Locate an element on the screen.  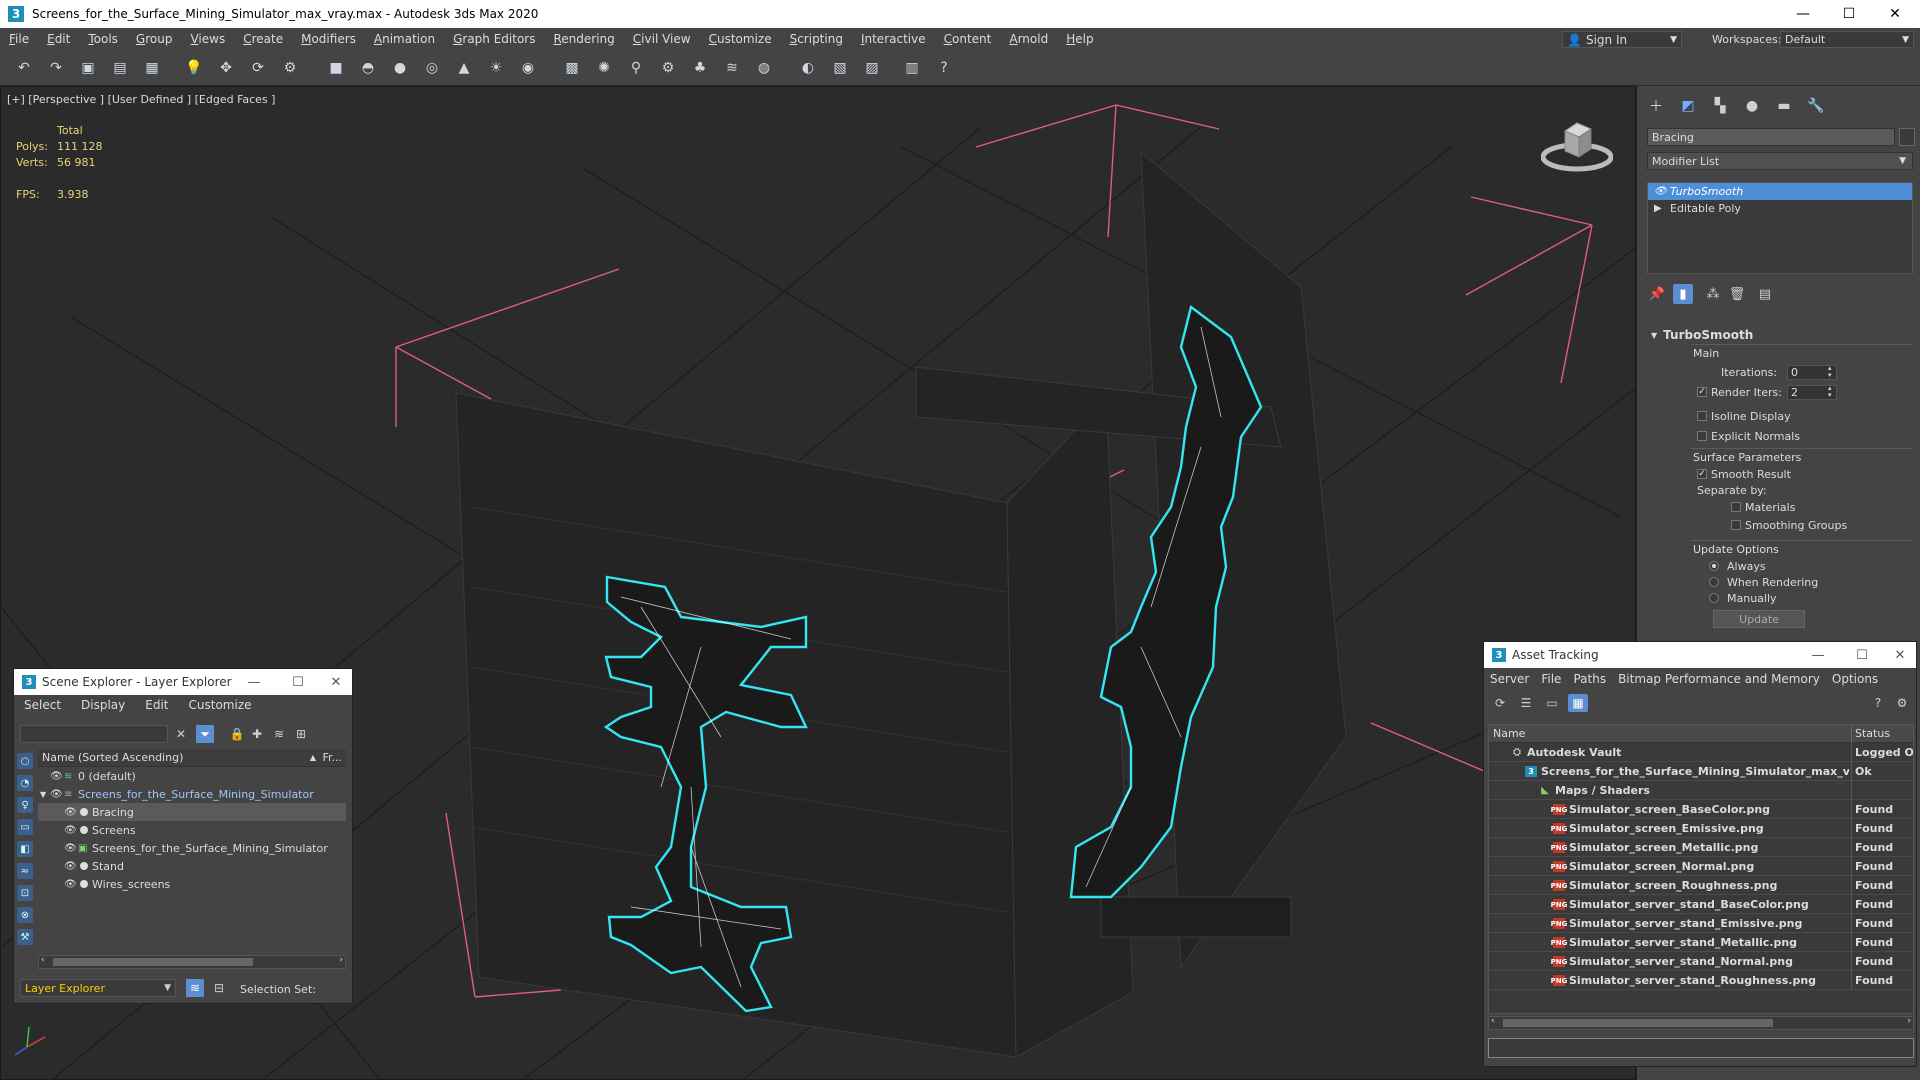
sphere-icon: ● is located at coordinates (400, 68).